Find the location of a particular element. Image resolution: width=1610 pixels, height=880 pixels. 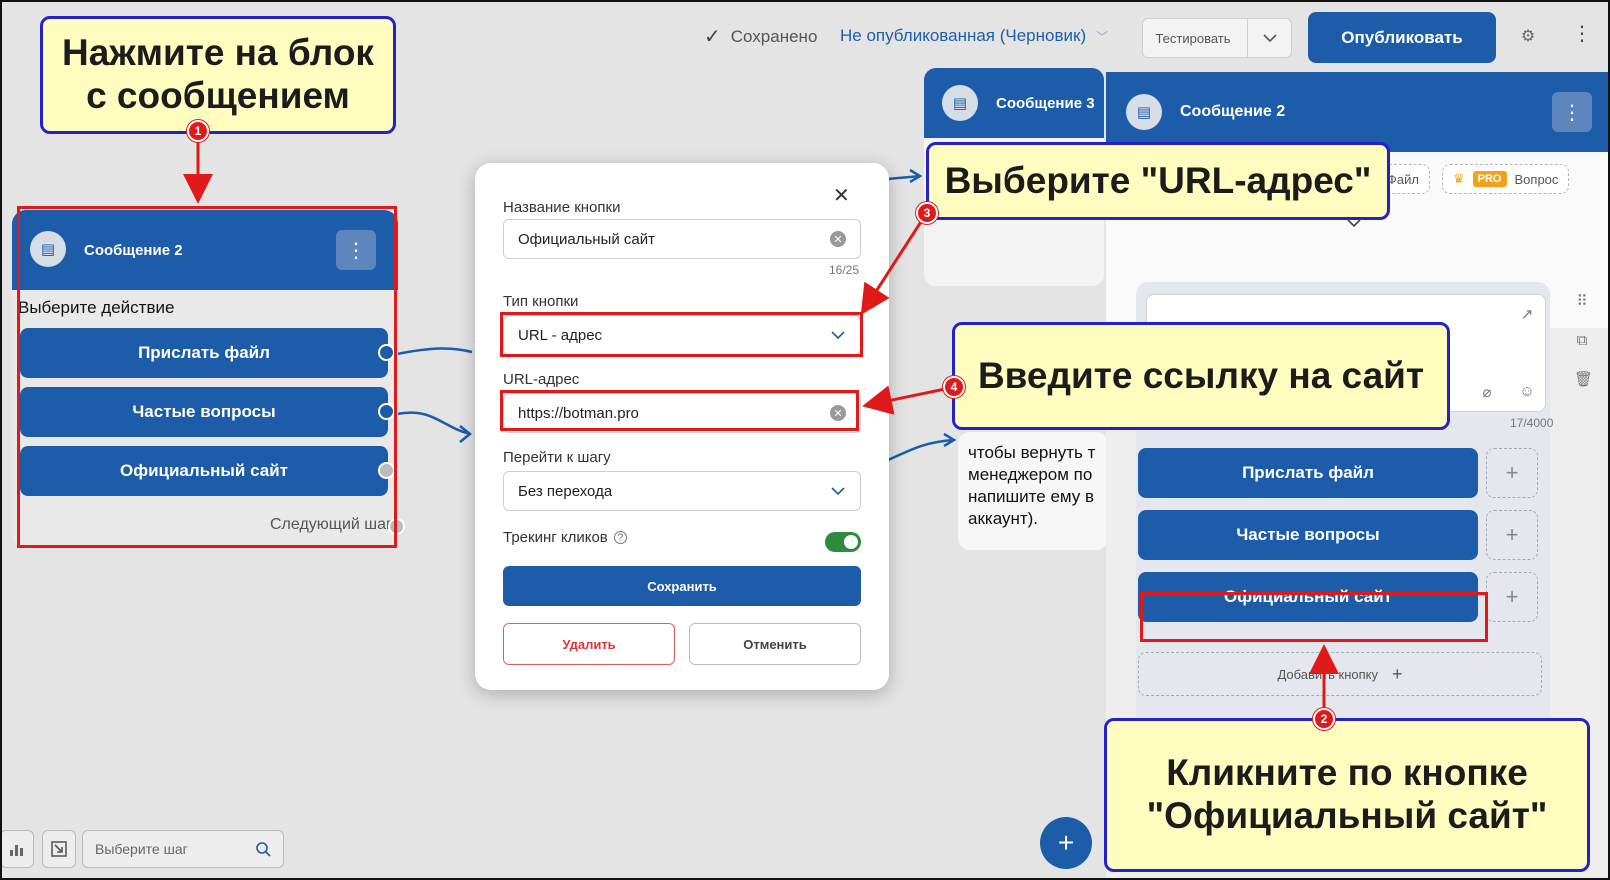

highlight-url-input is located at coordinates (679, 410).